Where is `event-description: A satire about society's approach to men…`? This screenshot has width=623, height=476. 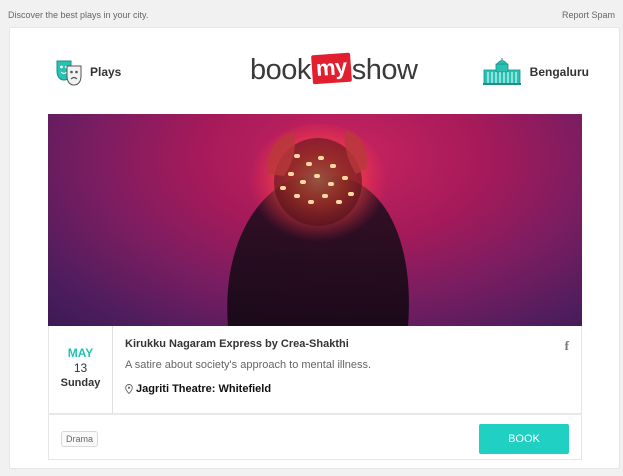
event-description: A satire about society's approach to men… is located at coordinates (248, 365).